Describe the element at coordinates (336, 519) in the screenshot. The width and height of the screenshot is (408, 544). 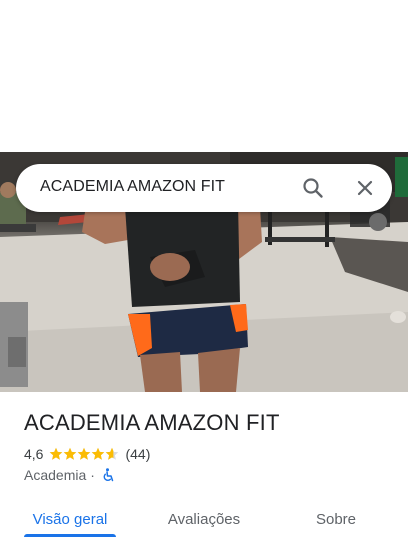
I see `tab-about: Sobre` at that location.